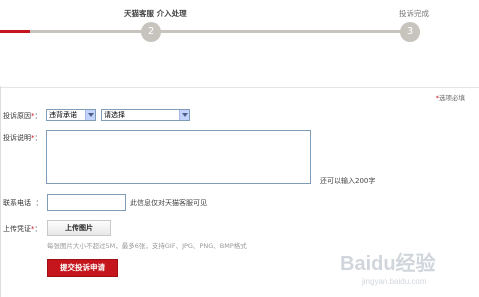  What do you see at coordinates (86, 202) in the screenshot?
I see `phone-input` at bounding box center [86, 202].